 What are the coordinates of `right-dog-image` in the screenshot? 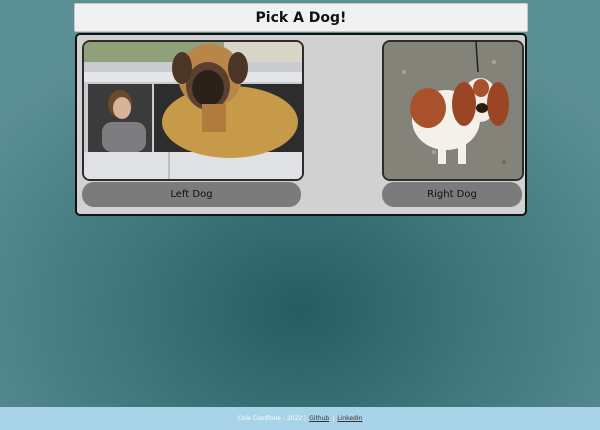 It's located at (453, 110).